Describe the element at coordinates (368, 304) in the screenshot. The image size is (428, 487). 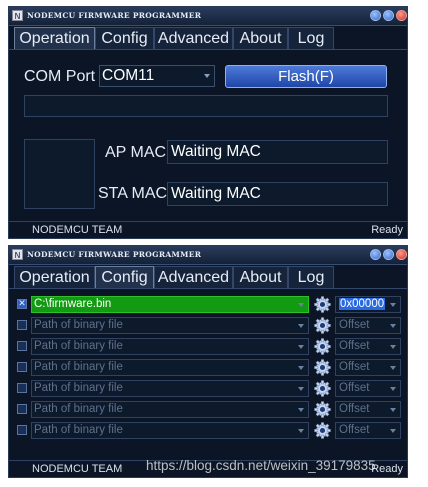
I see `offset-input: 0x00000` at that location.